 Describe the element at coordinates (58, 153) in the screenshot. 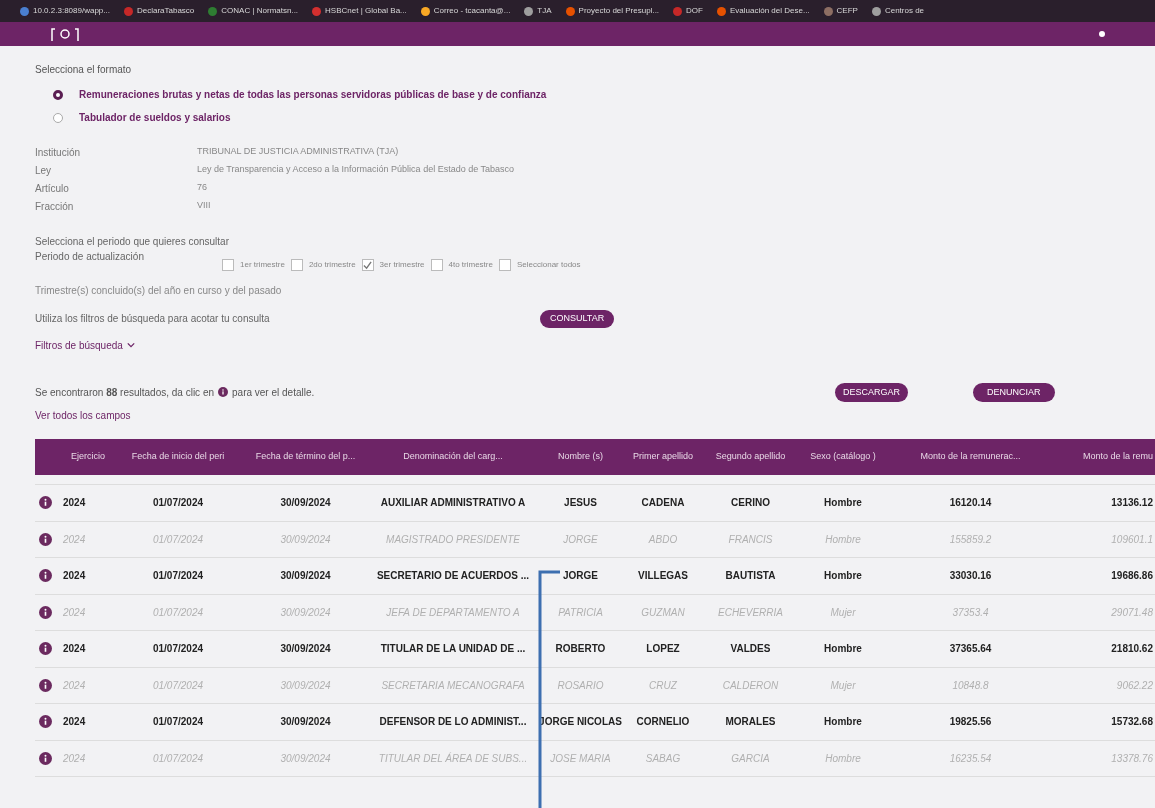

I see `info-label: Institución` at that location.